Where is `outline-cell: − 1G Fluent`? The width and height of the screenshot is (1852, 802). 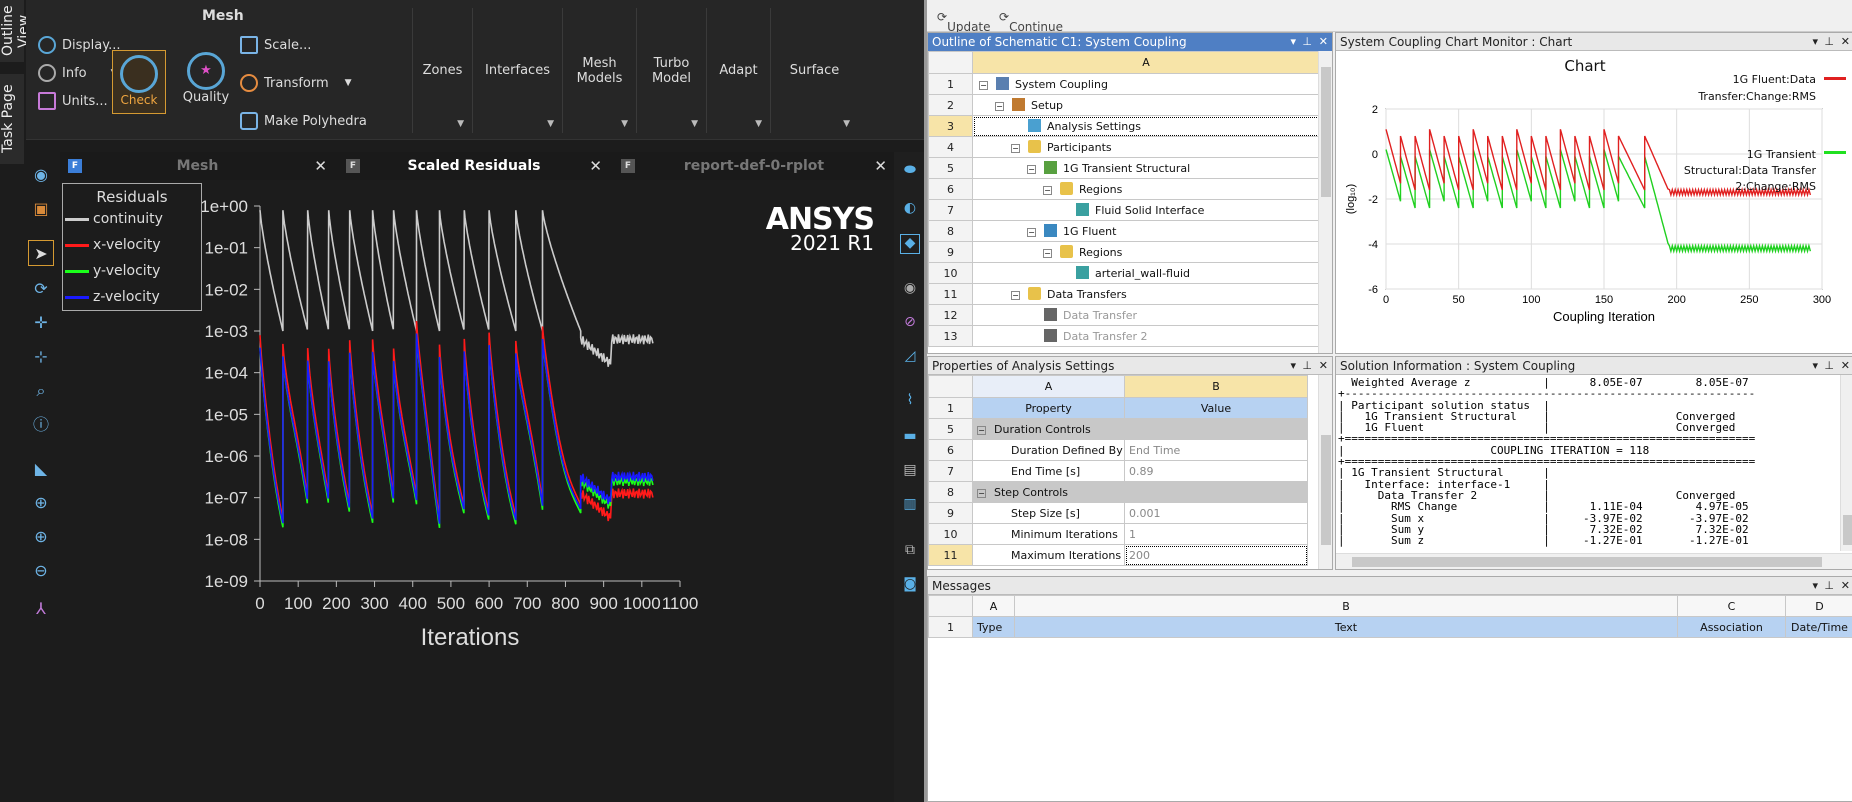 outline-cell: − 1G Fluent is located at coordinates (1146, 231).